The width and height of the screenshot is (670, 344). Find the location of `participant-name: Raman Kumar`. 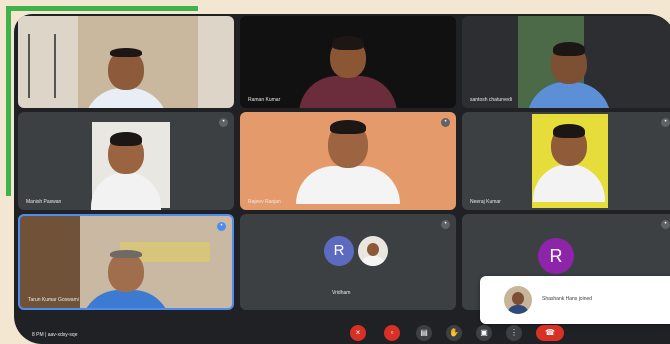

participant-name: Raman Kumar is located at coordinates (264, 100).